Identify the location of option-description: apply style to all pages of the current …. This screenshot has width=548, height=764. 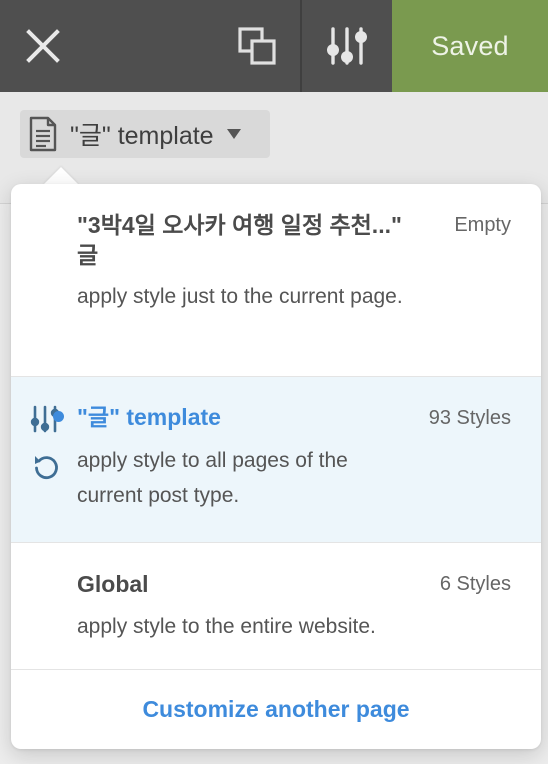
(212, 478).